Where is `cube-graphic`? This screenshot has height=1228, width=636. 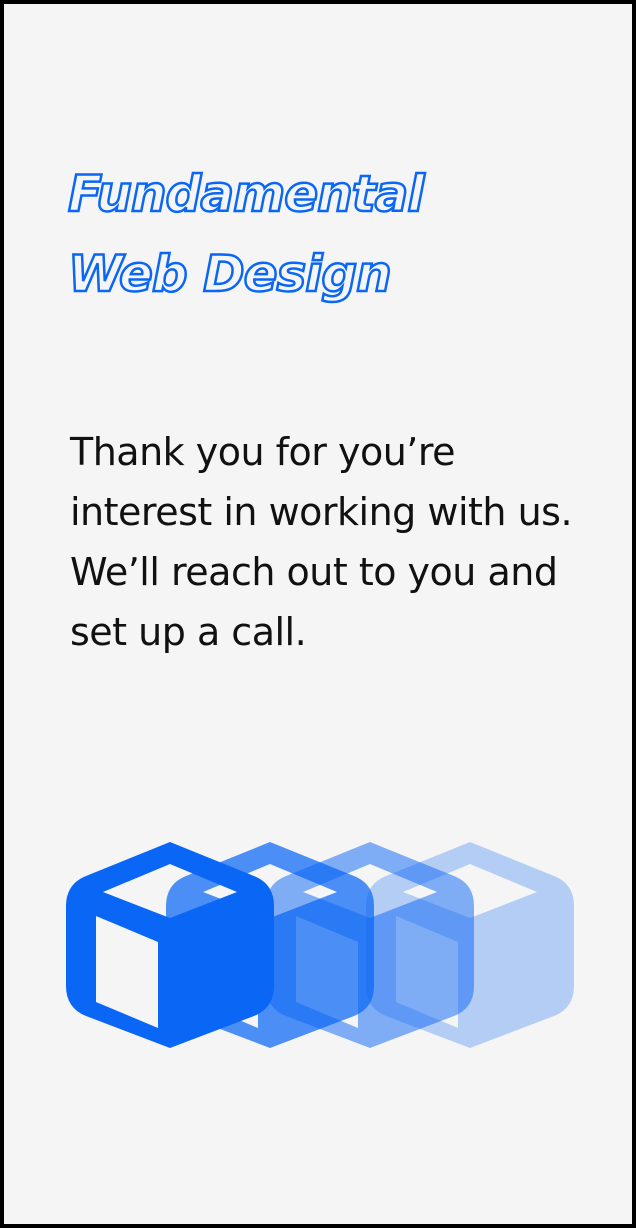
cube-graphic is located at coordinates (320, 945).